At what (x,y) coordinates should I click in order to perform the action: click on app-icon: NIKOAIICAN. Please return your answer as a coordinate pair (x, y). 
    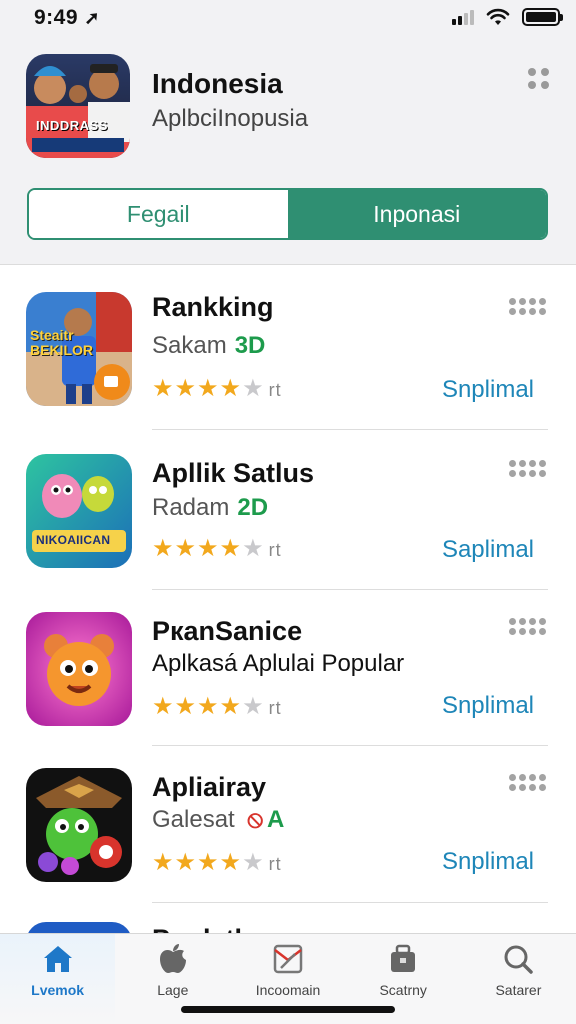
    Looking at the image, I should click on (79, 511).